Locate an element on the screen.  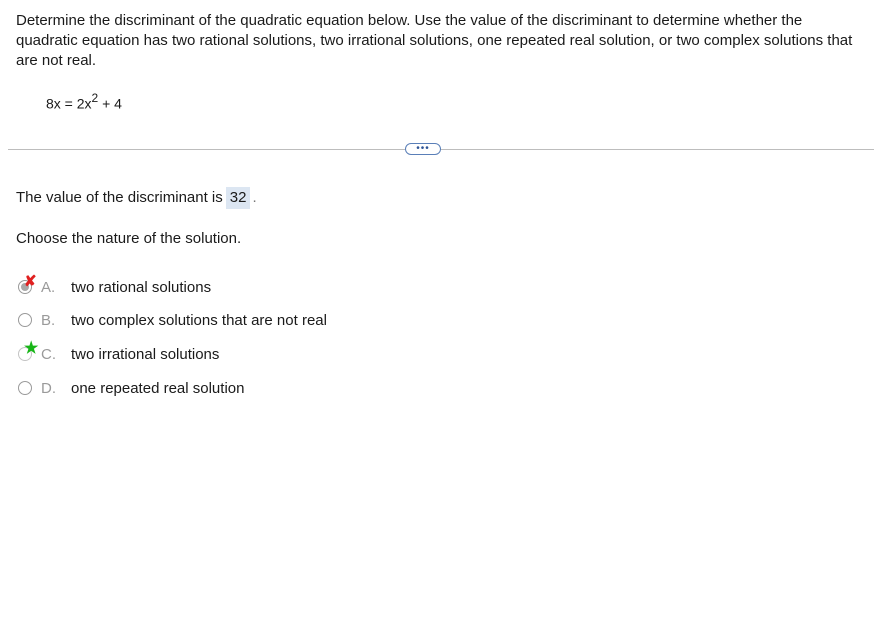
discriminant-line: The value of the discriminant is 32. is located at coordinates (136, 198).